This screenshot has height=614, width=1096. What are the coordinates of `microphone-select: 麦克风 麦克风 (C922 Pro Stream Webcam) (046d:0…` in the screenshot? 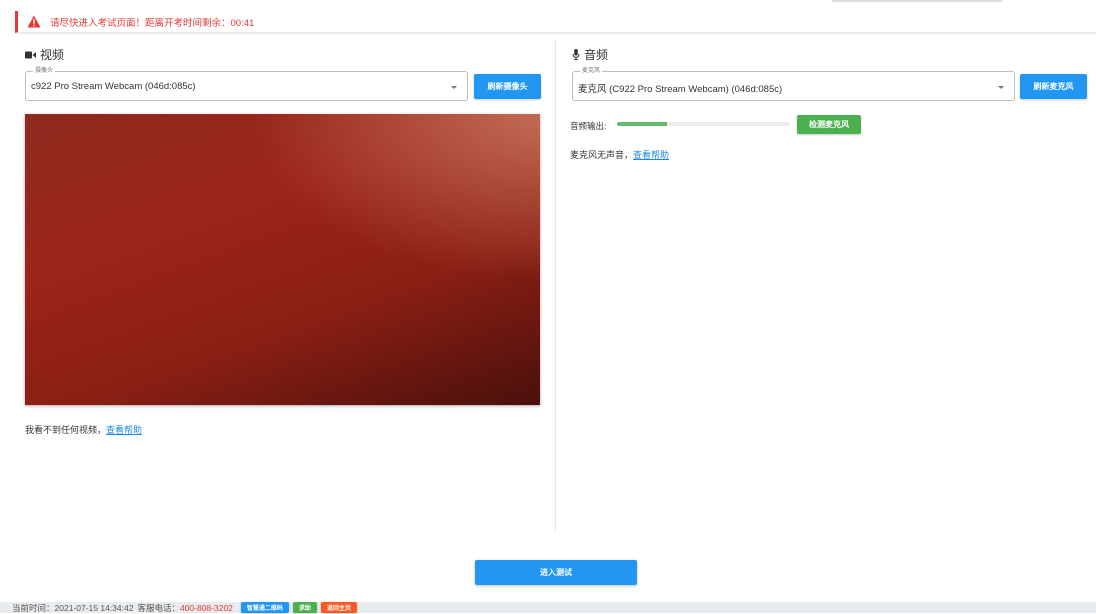 It's located at (793, 84).